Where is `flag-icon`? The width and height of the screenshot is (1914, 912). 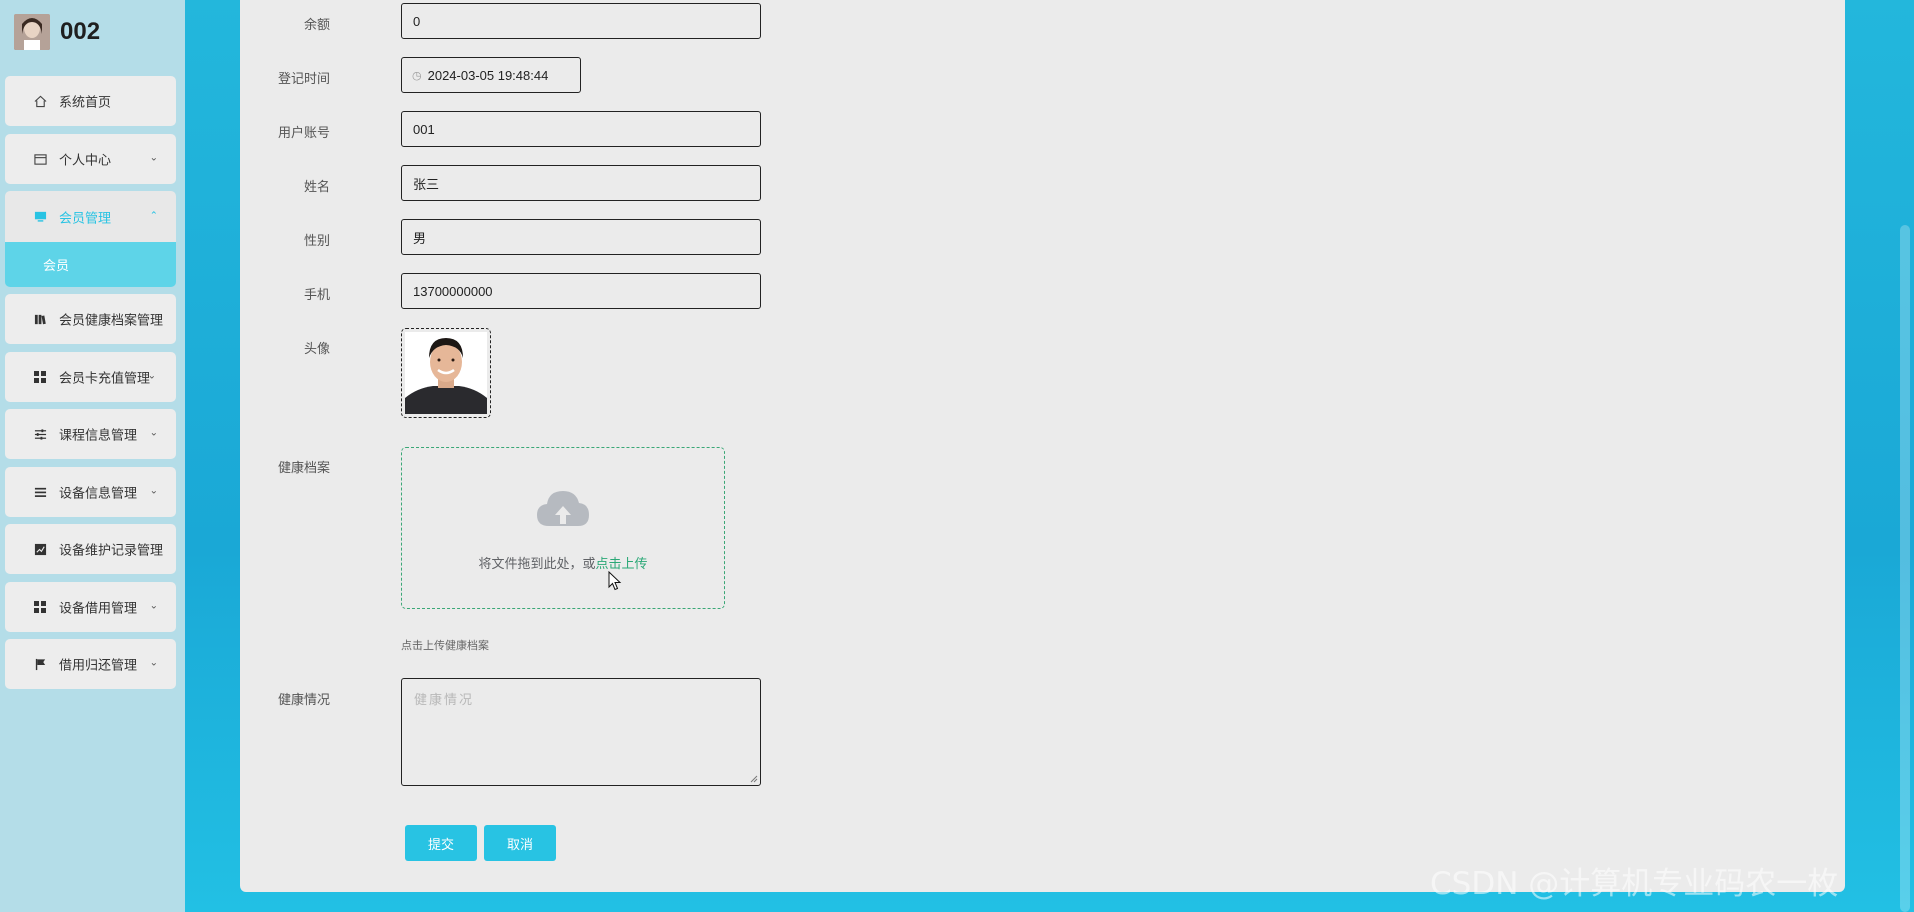
flag-icon is located at coordinates (40, 664).